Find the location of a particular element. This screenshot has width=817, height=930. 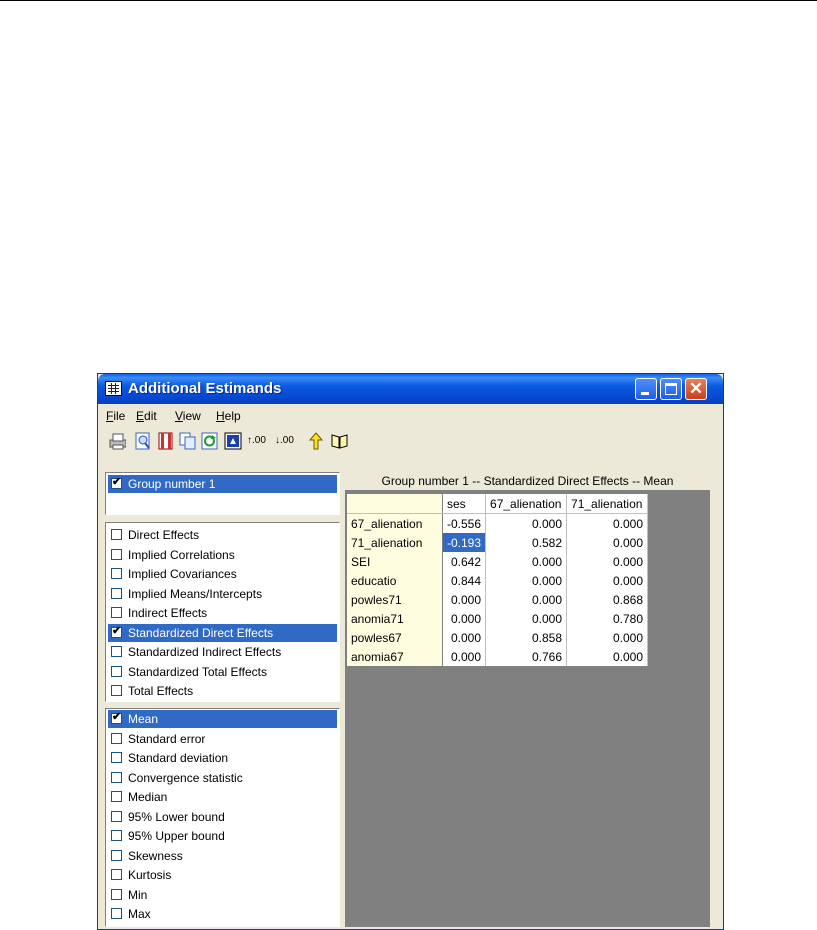

help-book-icon is located at coordinates (339, 441).